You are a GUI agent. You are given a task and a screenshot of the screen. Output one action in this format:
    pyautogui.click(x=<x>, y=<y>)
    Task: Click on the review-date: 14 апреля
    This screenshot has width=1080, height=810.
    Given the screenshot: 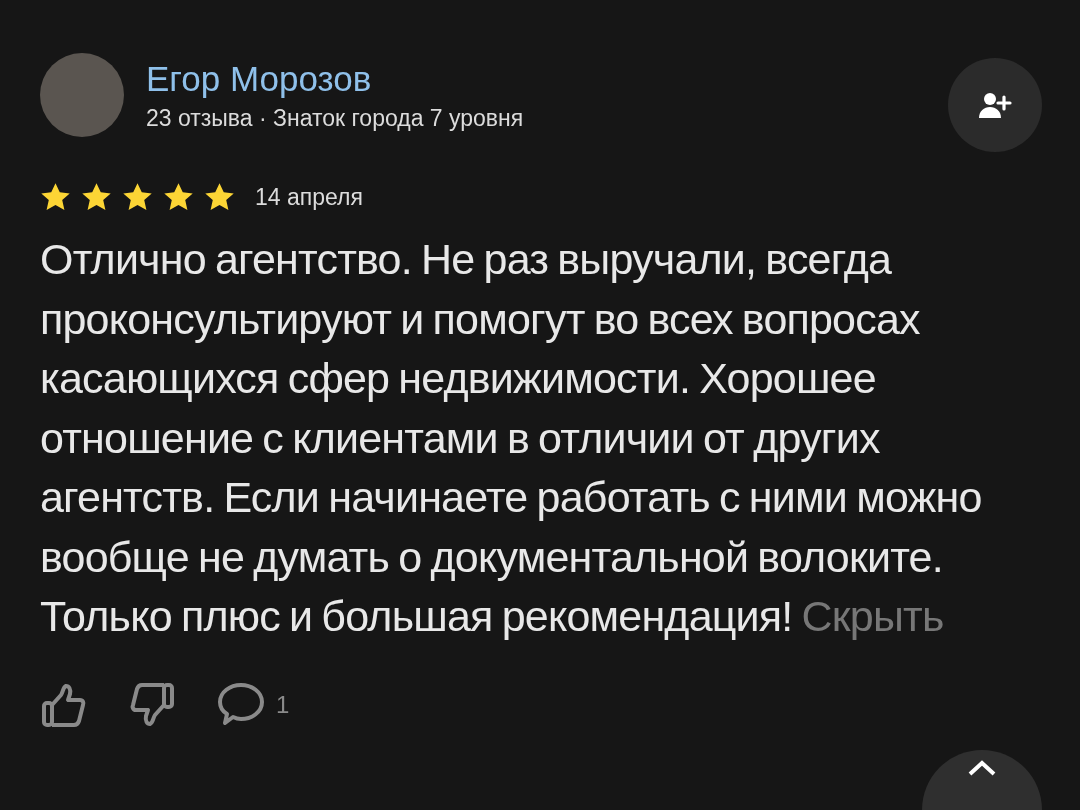 What is the action you would take?
    pyautogui.click(x=309, y=197)
    